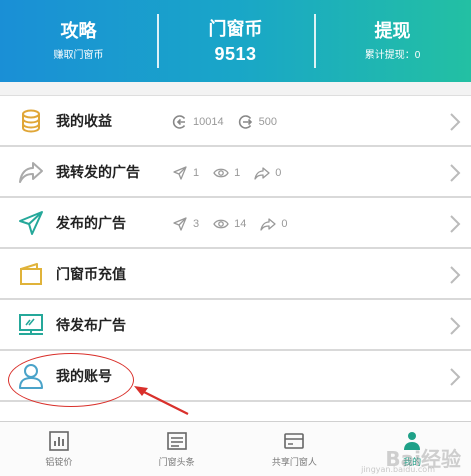 The width and height of the screenshot is (471, 476). Describe the element at coordinates (235, 274) in the screenshot. I see `menu-item-recharge: 门窗币充值` at that location.